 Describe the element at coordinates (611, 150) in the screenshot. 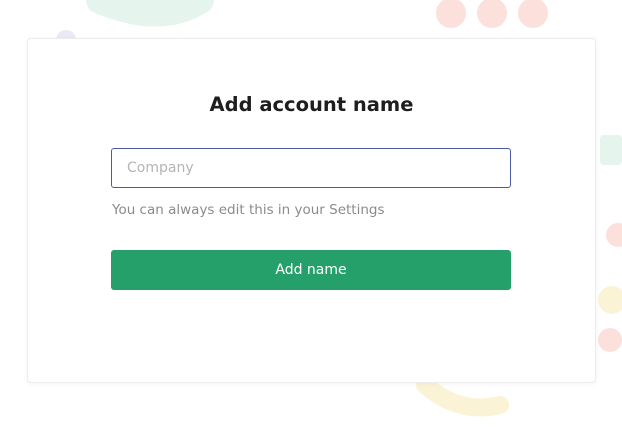

I see `deco-green-bar-right` at that location.